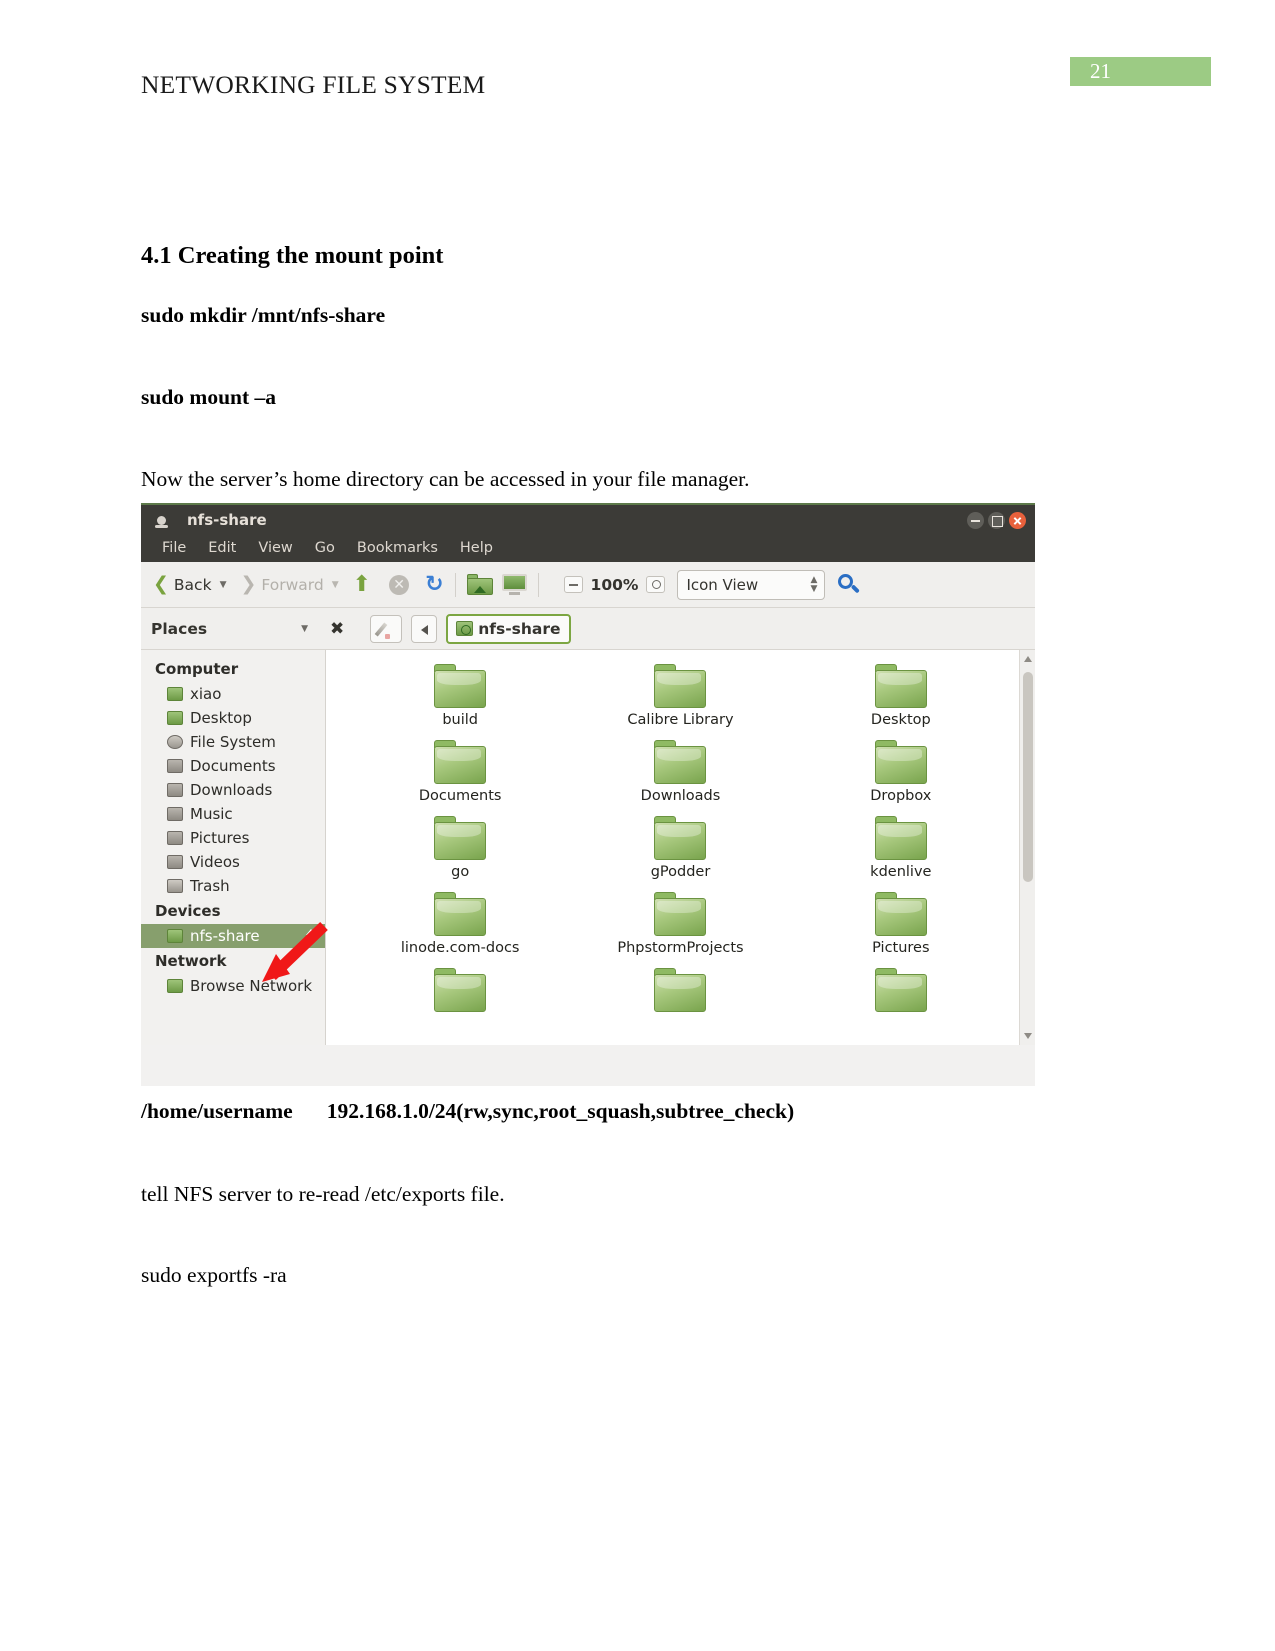  Describe the element at coordinates (514, 584) in the screenshot. I see `computer-icon` at that location.